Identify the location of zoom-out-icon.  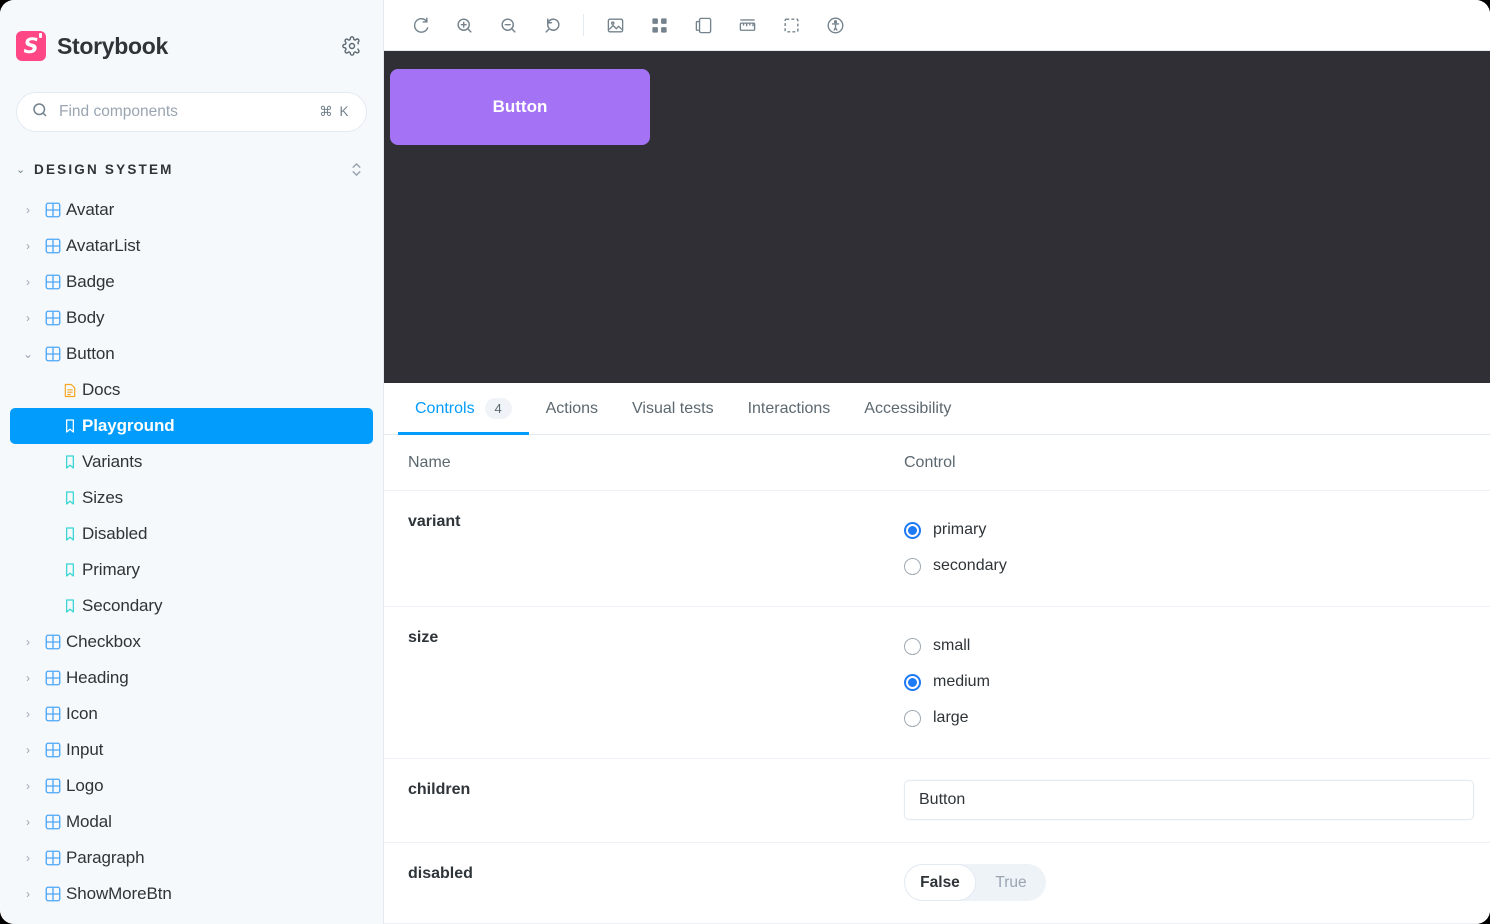
(508, 25).